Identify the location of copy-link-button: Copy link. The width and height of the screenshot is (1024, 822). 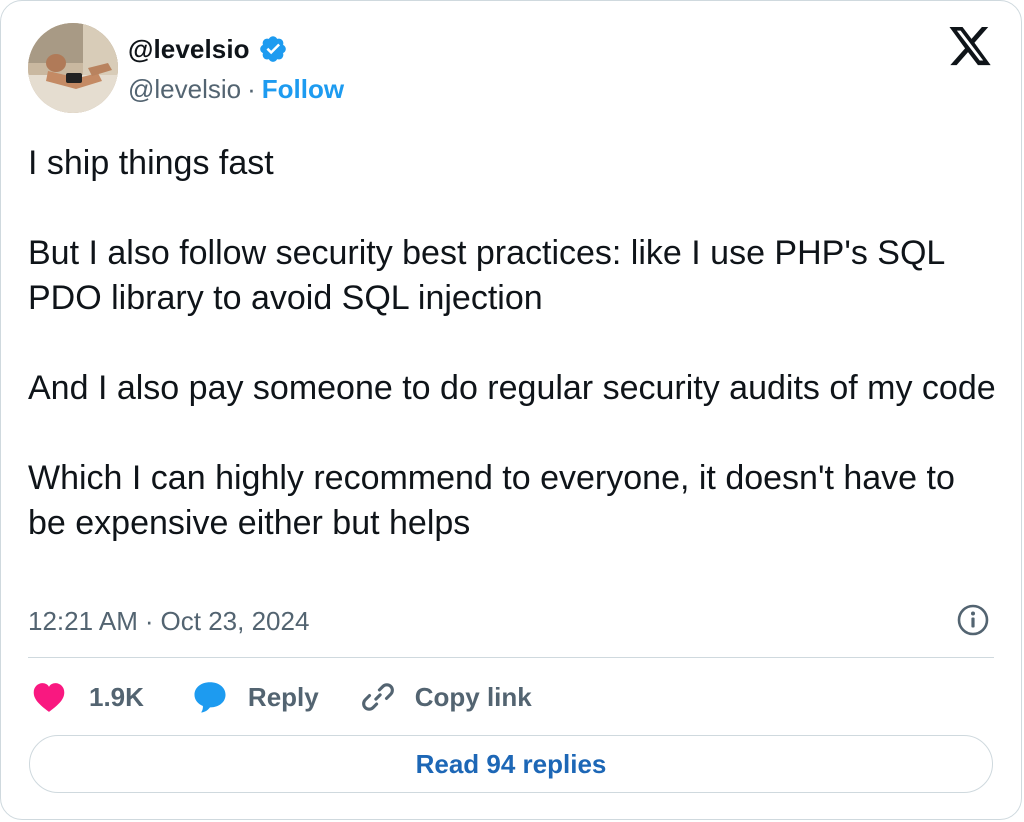
(446, 697).